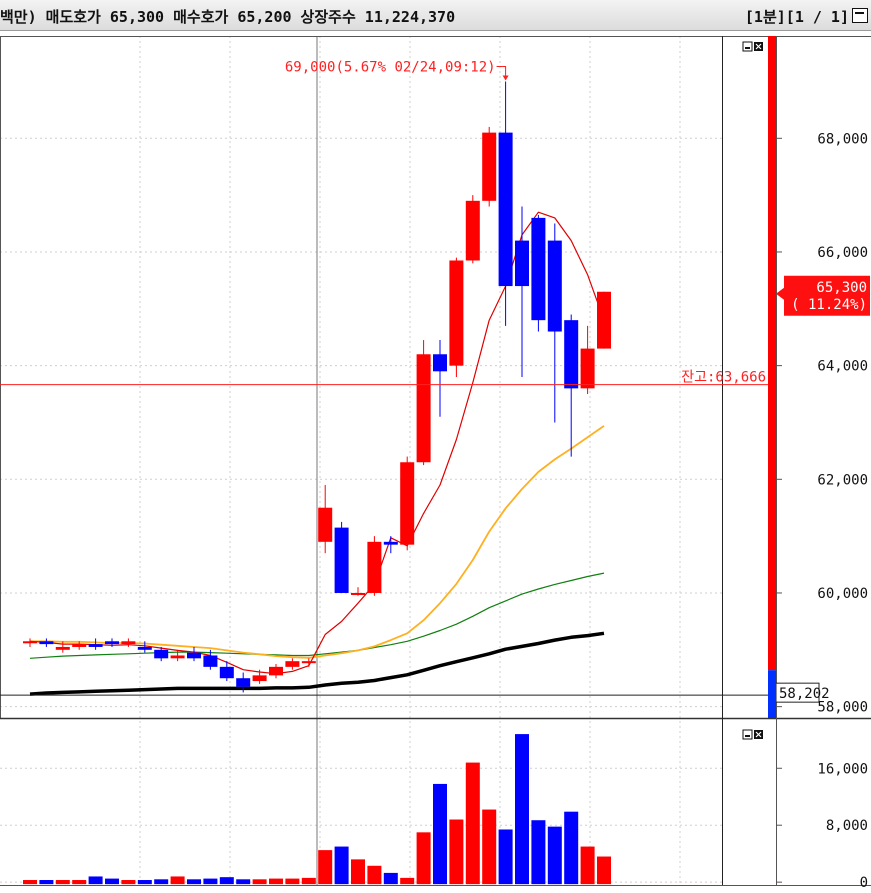 The width and height of the screenshot is (871, 893). Describe the element at coordinates (842, 708) in the screenshot. I see `price-tick-label: 58,000` at that location.